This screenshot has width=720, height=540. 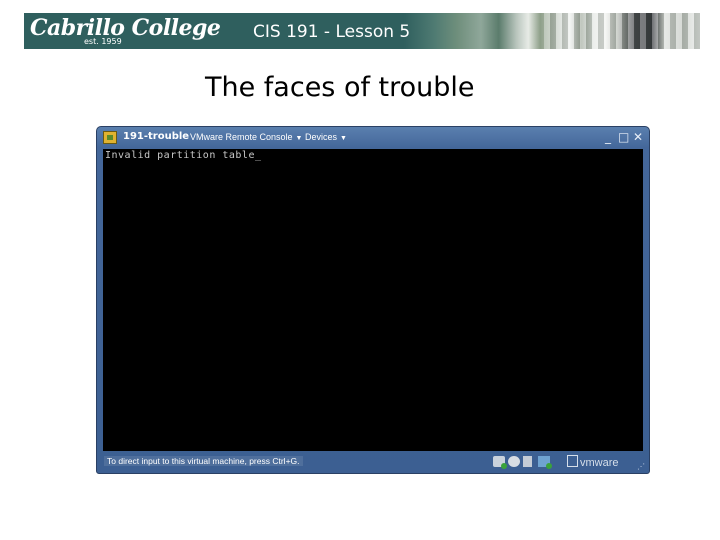 What do you see at coordinates (332, 32) in the screenshot?
I see `lesson-title: CIS 191 - Lesson 5` at bounding box center [332, 32].